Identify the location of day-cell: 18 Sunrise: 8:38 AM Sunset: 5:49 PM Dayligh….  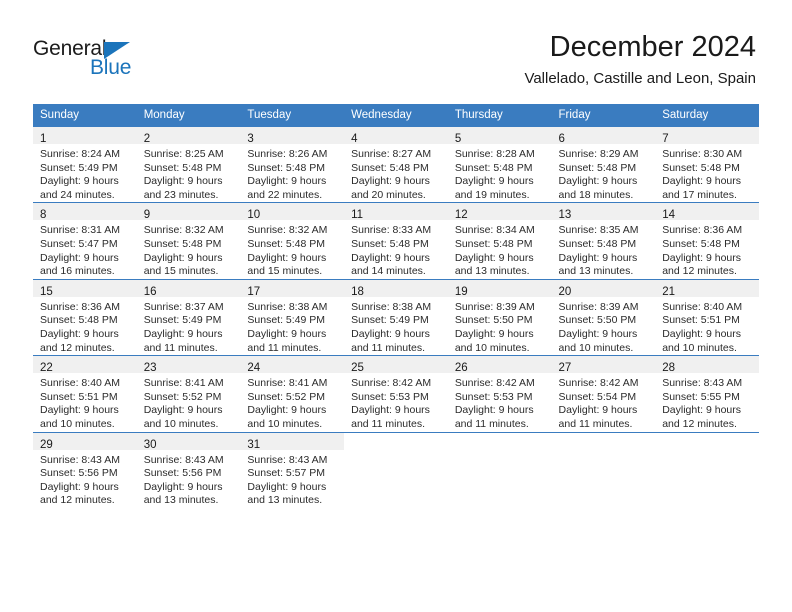
(396, 317).